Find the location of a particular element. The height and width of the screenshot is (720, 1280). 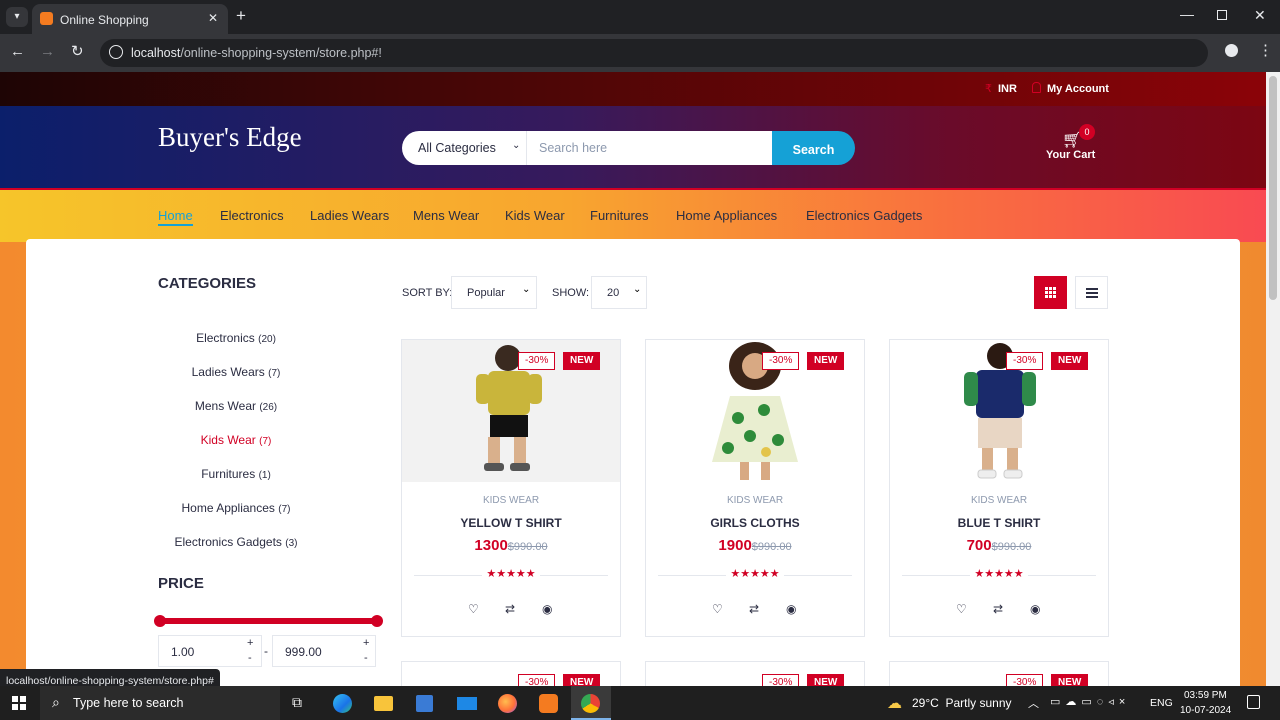

price-max-input: 999.00 + - is located at coordinates (324, 651).